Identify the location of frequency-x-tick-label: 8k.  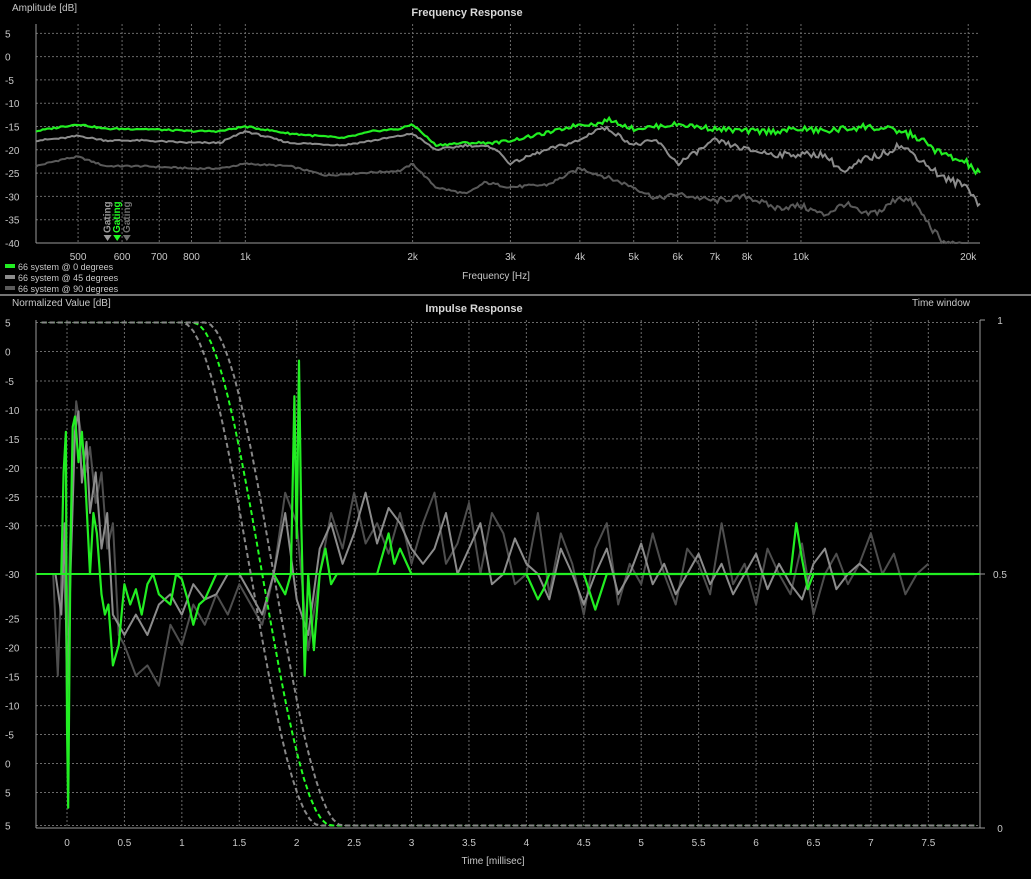
(748, 257).